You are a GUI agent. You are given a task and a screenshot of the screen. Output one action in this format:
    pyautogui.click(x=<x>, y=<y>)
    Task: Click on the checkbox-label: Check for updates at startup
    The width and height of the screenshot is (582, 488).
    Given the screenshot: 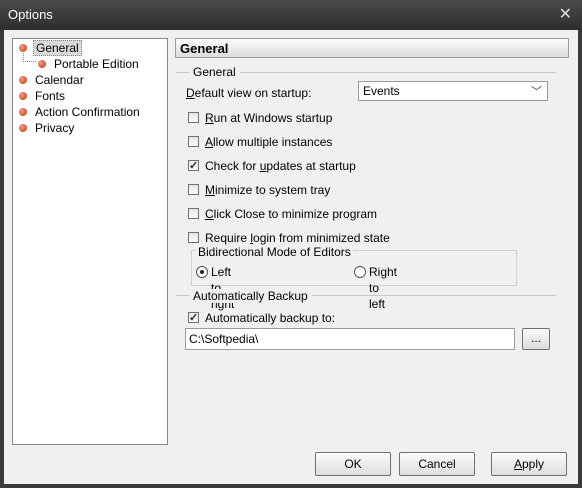 What is the action you would take?
    pyautogui.click(x=280, y=166)
    